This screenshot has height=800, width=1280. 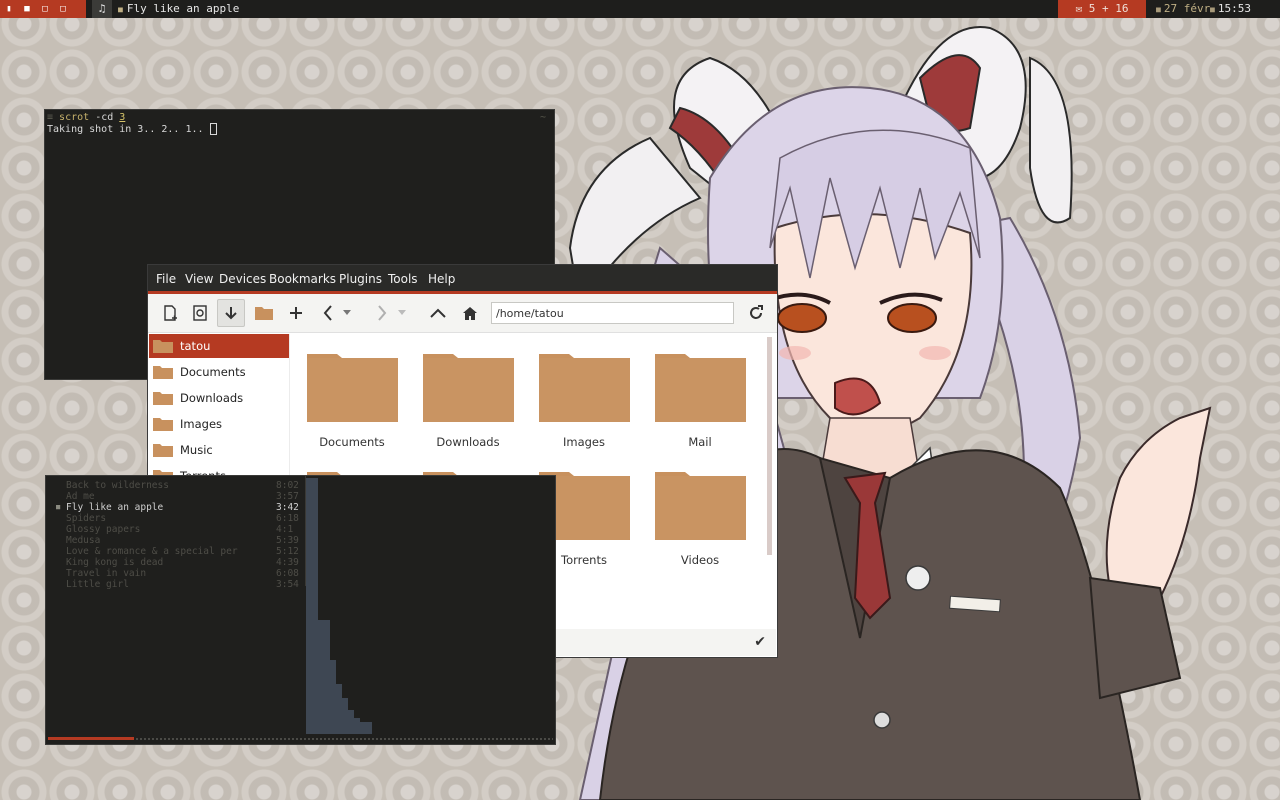 What do you see at coordinates (583, 442) in the screenshot?
I see `folder-label: Images` at bounding box center [583, 442].